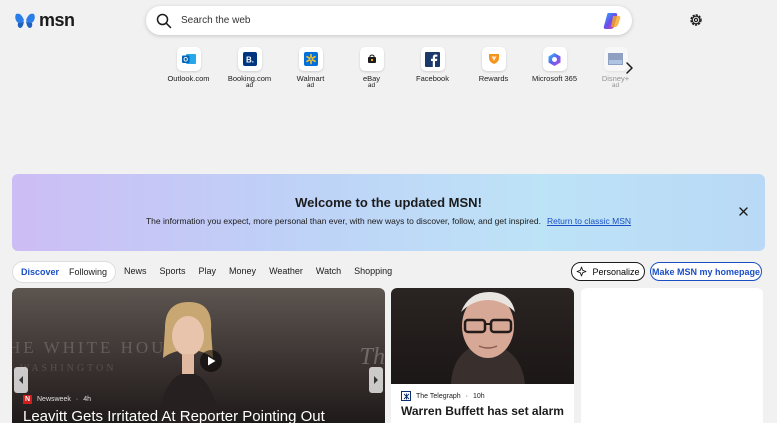 Image resolution: width=777 pixels, height=423 pixels. What do you see at coordinates (706, 271) in the screenshot?
I see `make-homepage-button: Make MSN my homepage` at bounding box center [706, 271].